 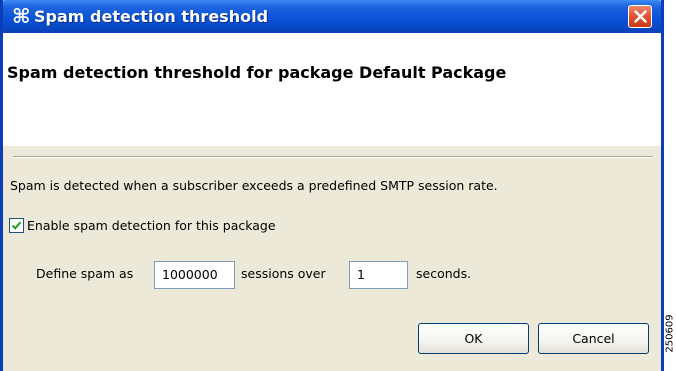 I want to click on cancel-button: Cancel, so click(x=593, y=338).